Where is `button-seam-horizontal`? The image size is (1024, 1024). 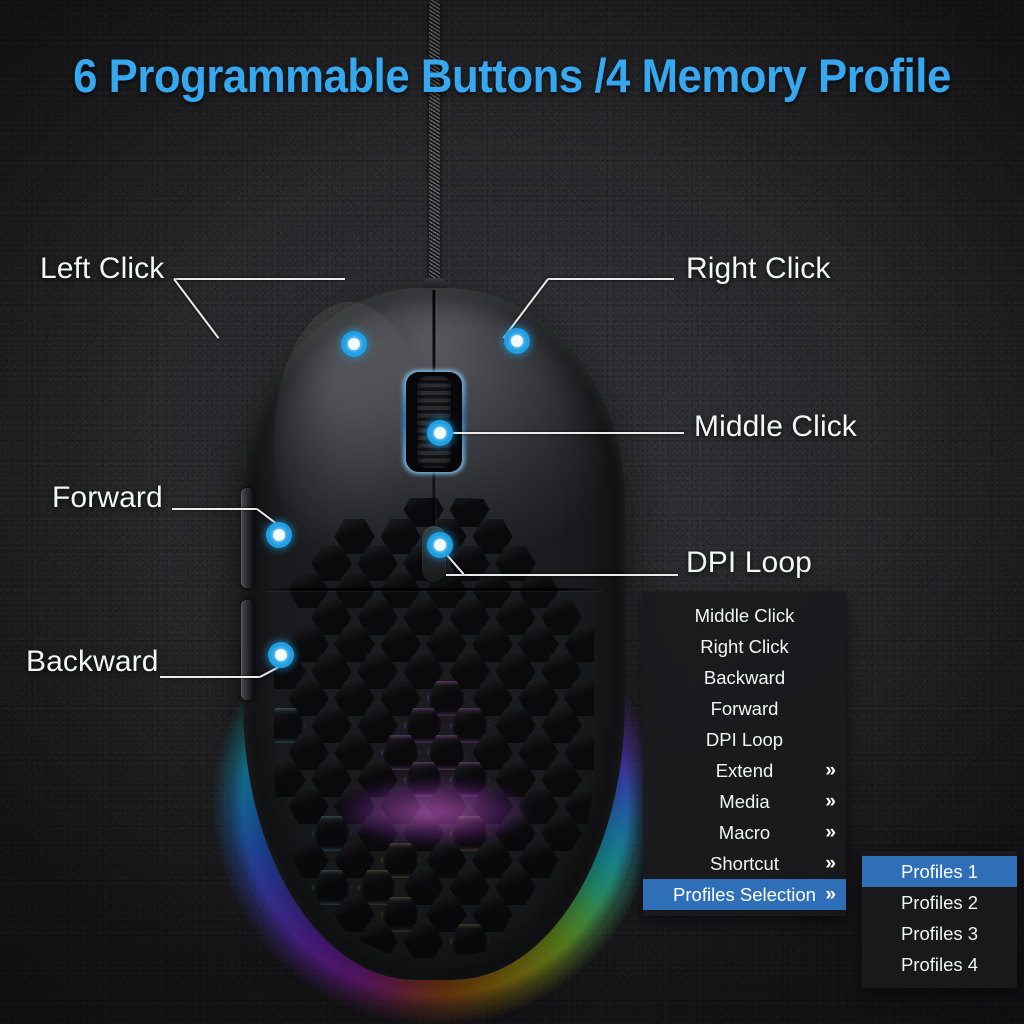 button-seam-horizontal is located at coordinates (434, 589).